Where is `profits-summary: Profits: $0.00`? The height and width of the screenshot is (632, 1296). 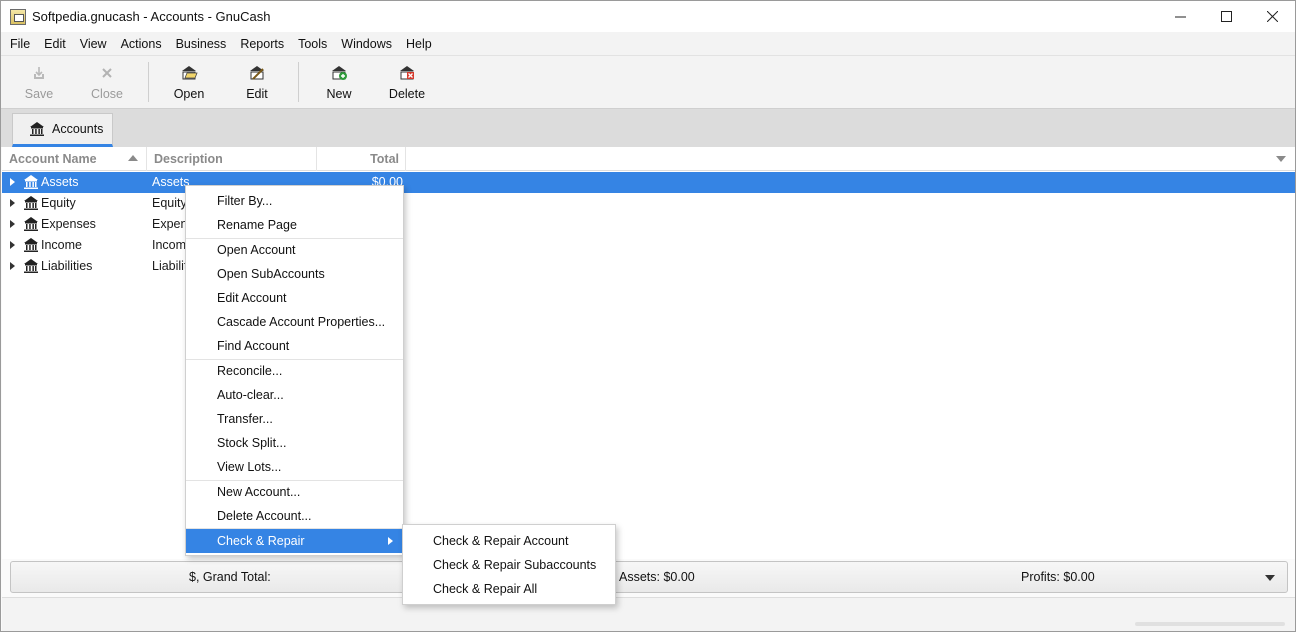
profits-summary: Profits: $0.00 is located at coordinates (1058, 577).